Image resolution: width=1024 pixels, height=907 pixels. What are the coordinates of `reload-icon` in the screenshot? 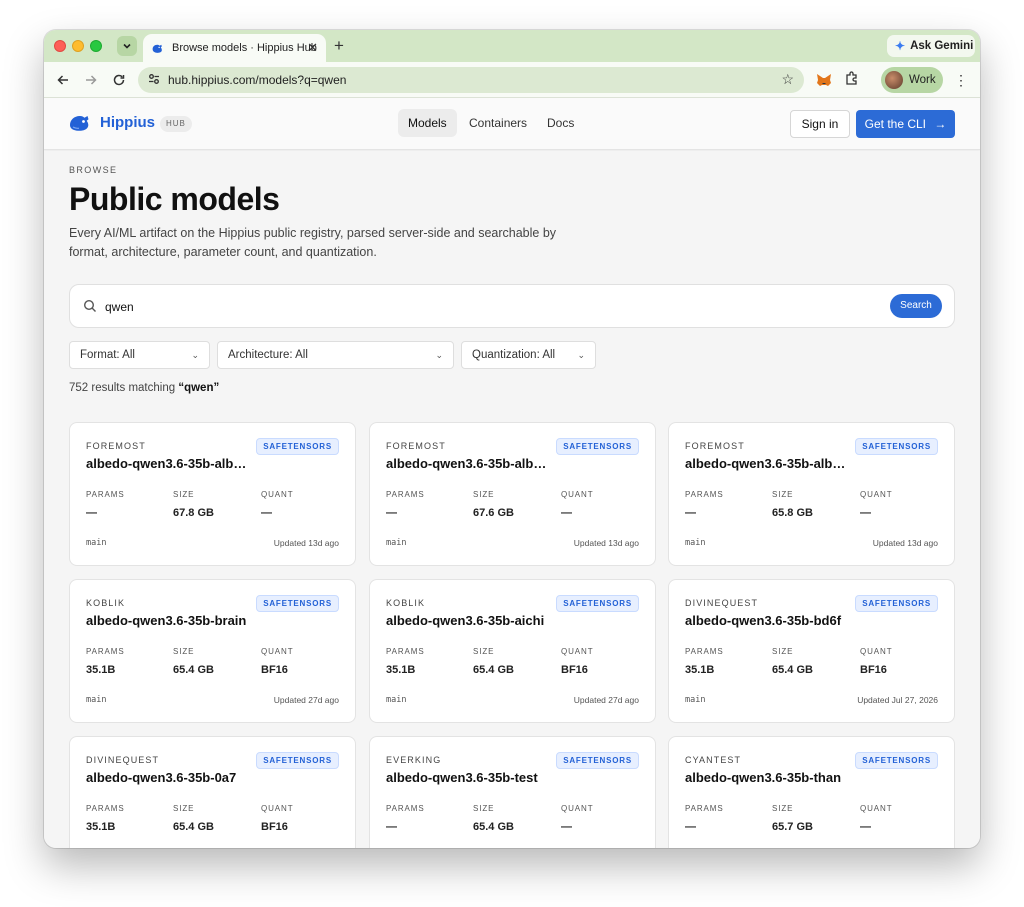 It's located at (119, 80).